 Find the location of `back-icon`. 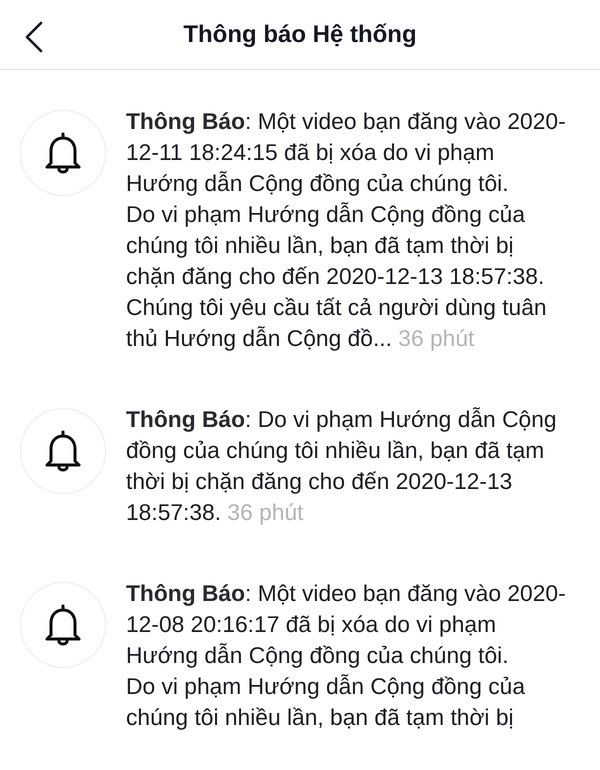

back-icon is located at coordinates (34, 37).